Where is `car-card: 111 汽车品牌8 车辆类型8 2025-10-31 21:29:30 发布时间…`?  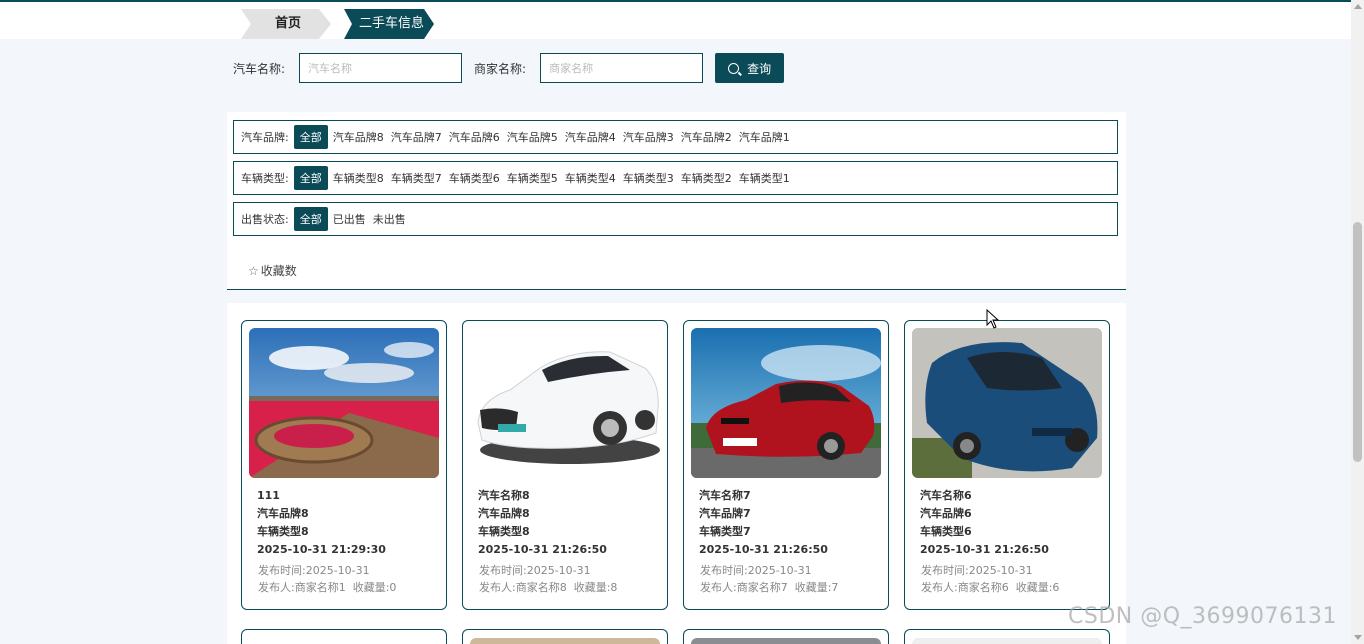 car-card: 111 汽车品牌8 车辆类型8 2025-10-31 21:29:30 发布时间… is located at coordinates (344, 465).